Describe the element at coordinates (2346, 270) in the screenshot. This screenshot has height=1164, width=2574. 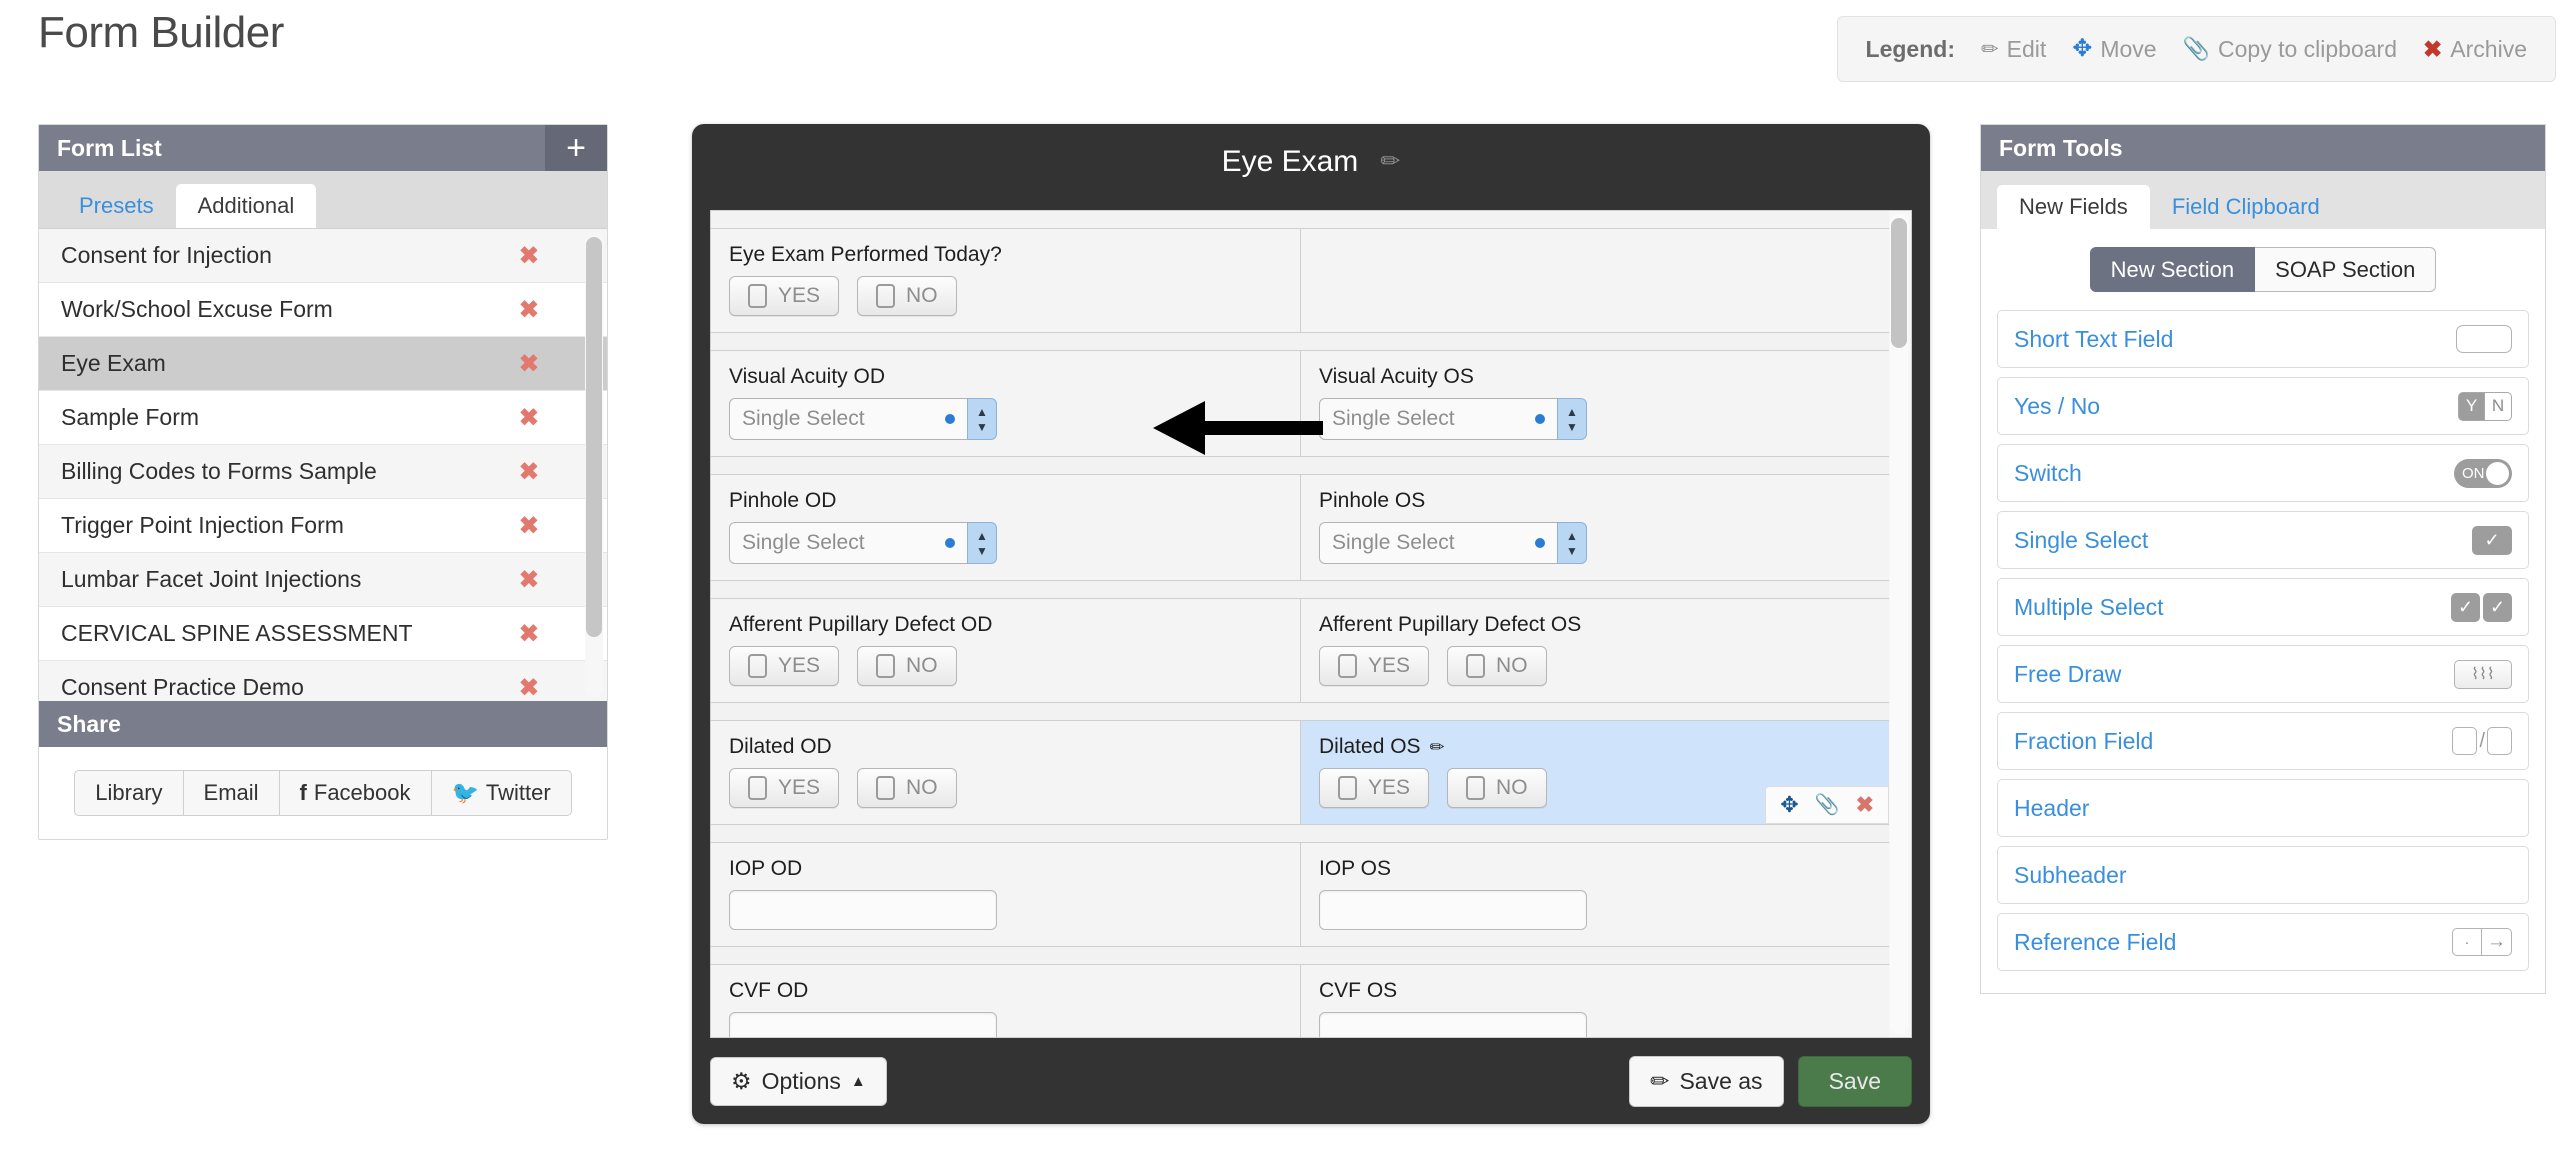
I see `soap-section-button: SOAP Section` at that location.